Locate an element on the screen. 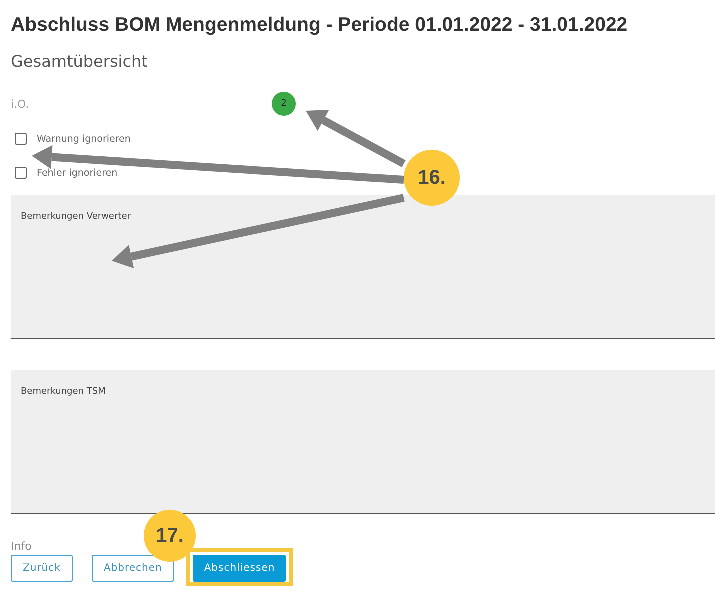 This screenshot has width=715, height=601. section-heading: Gesamtübersicht is located at coordinates (80, 62).